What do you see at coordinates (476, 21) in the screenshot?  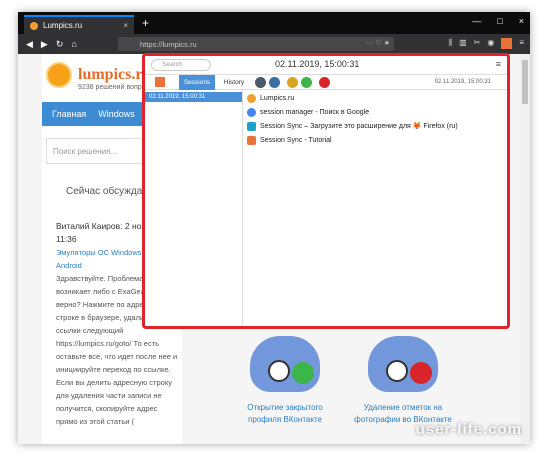 I see `minimize-button: —` at bounding box center [476, 21].